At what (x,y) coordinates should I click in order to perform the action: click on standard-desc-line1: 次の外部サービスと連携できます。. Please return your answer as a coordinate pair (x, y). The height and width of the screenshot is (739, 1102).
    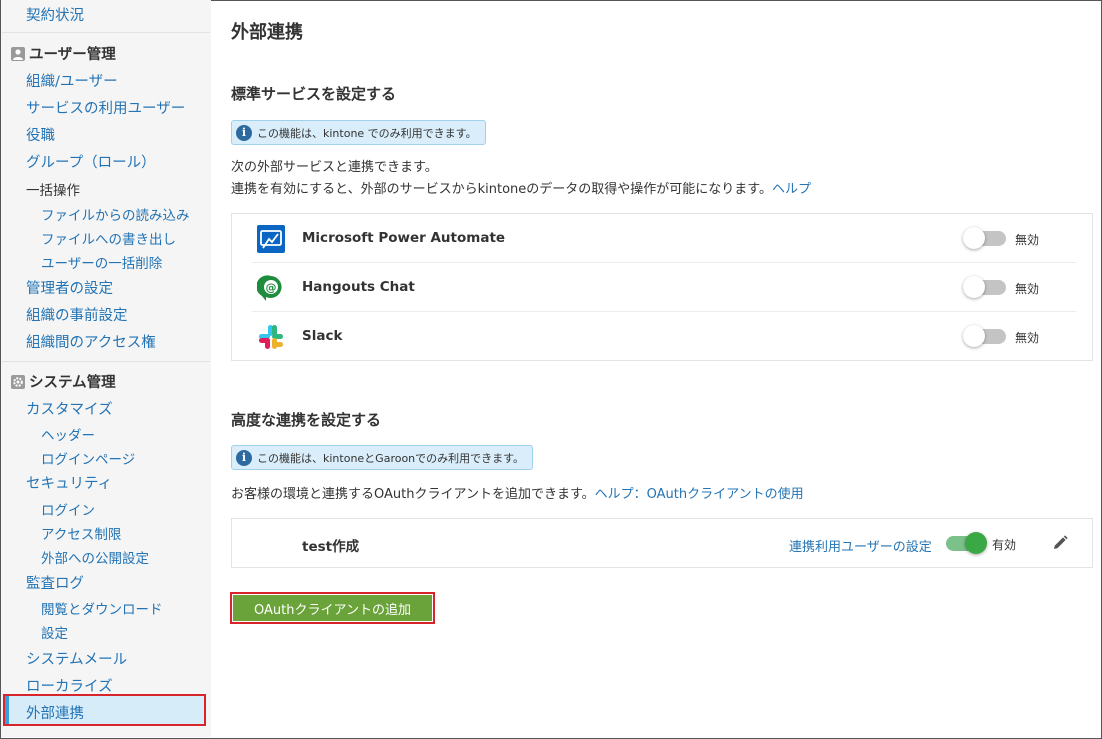
    Looking at the image, I should click on (334, 167).